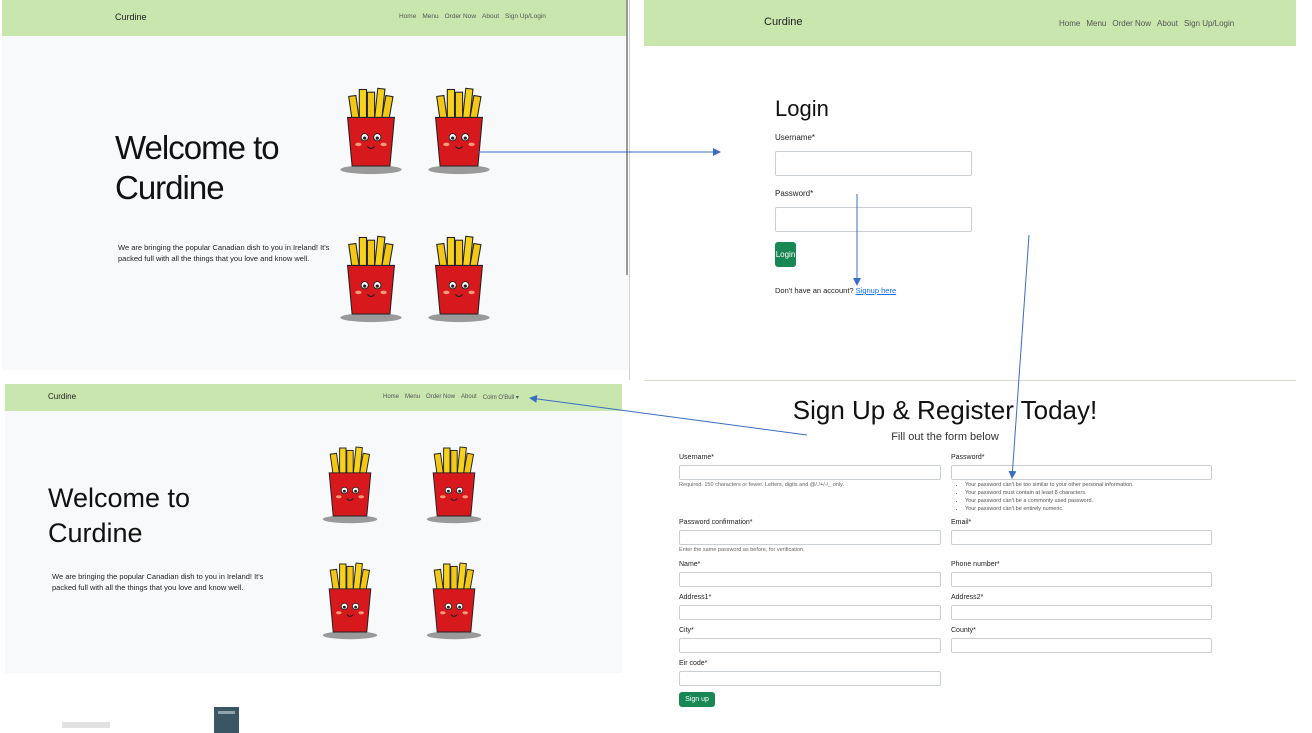 The image size is (1312, 733). Describe the element at coordinates (1049, 509) in the screenshot. I see `password-hint: Your password can't be entirely numeric.` at that location.